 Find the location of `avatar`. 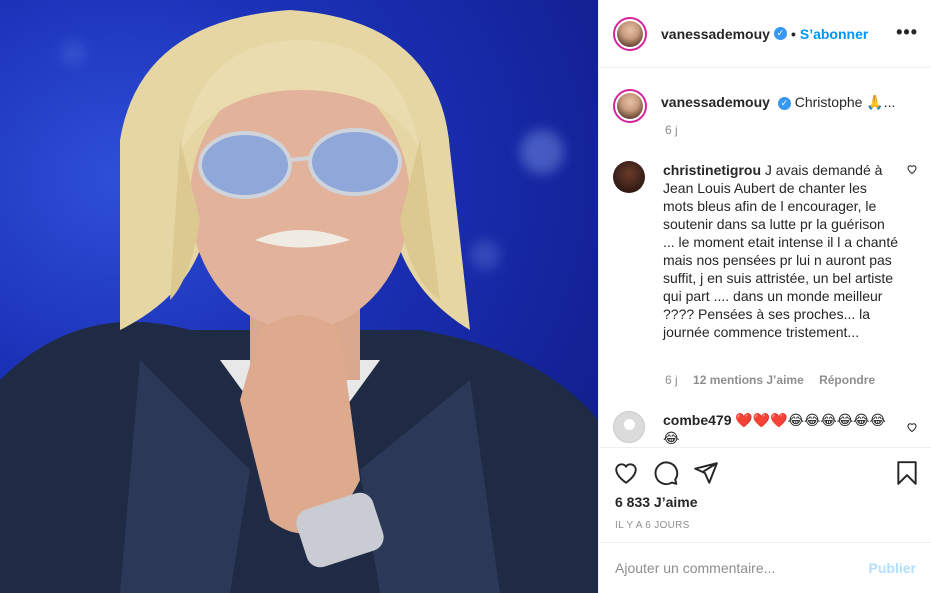

avatar is located at coordinates (630, 33).